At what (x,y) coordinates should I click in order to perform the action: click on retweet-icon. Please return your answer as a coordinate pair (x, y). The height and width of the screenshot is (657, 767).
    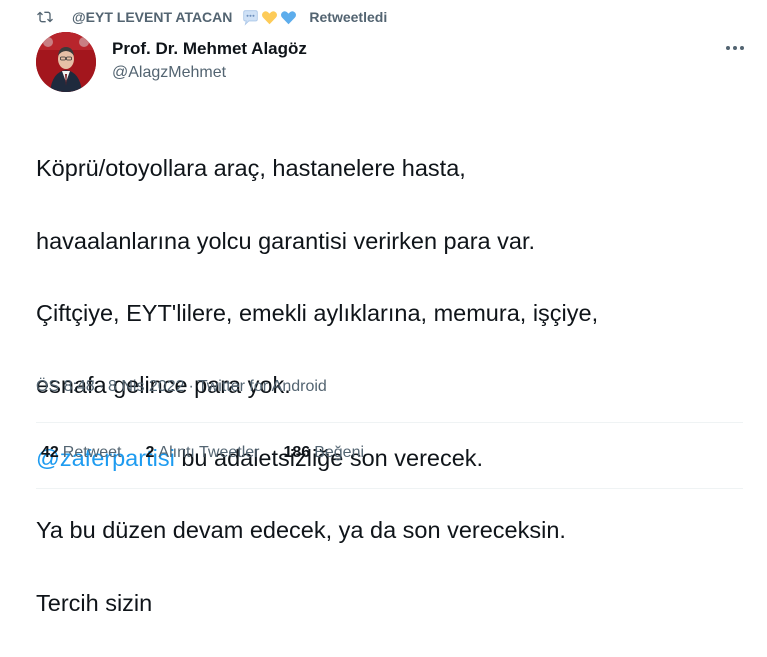
    Looking at the image, I should click on (45, 17).